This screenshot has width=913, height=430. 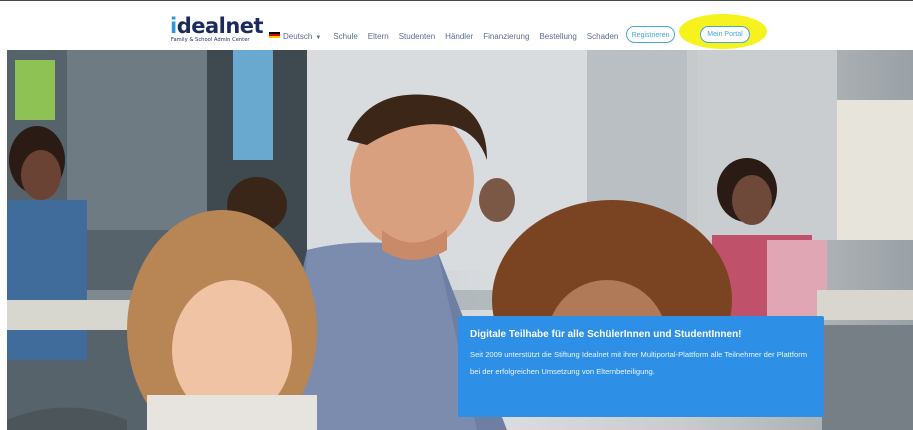 What do you see at coordinates (274, 35) in the screenshot?
I see `german-flag-icon` at bounding box center [274, 35].